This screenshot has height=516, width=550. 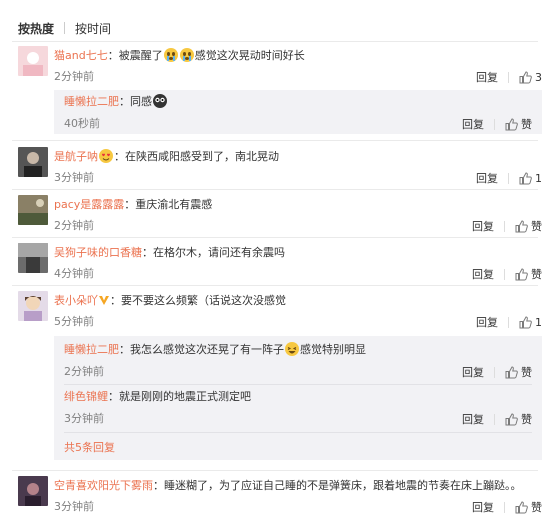 What do you see at coordinates (280, 262) in the screenshot?
I see `comment-item: 吴狗子味的口香糖：在格尔木，请问还有余震吗 4分钟前 回复 赞` at bounding box center [280, 262].